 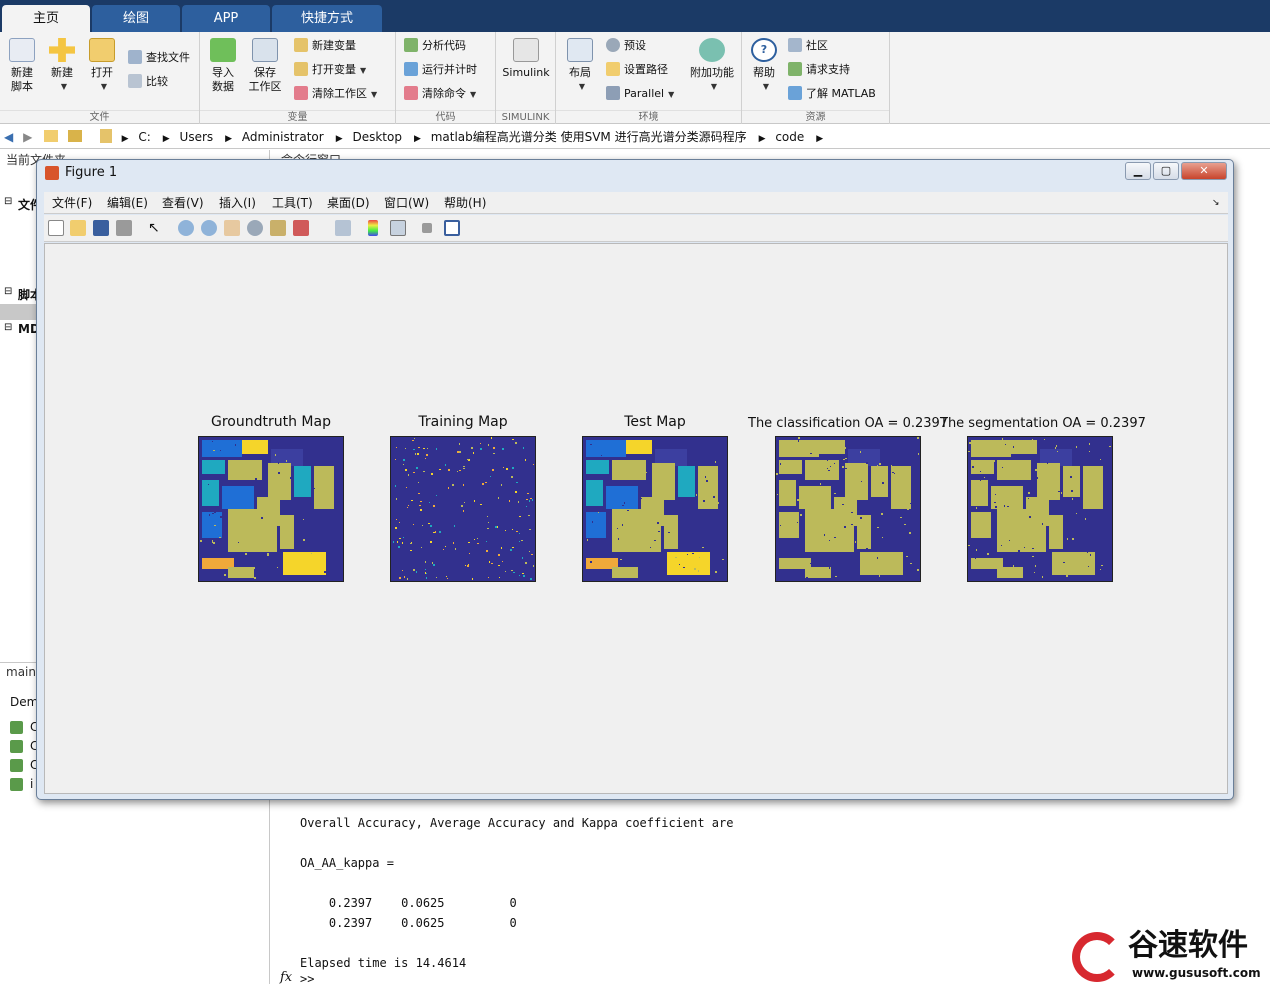 What do you see at coordinates (159, 58) in the screenshot?
I see `find-files-button: 查找文件` at bounding box center [159, 58].